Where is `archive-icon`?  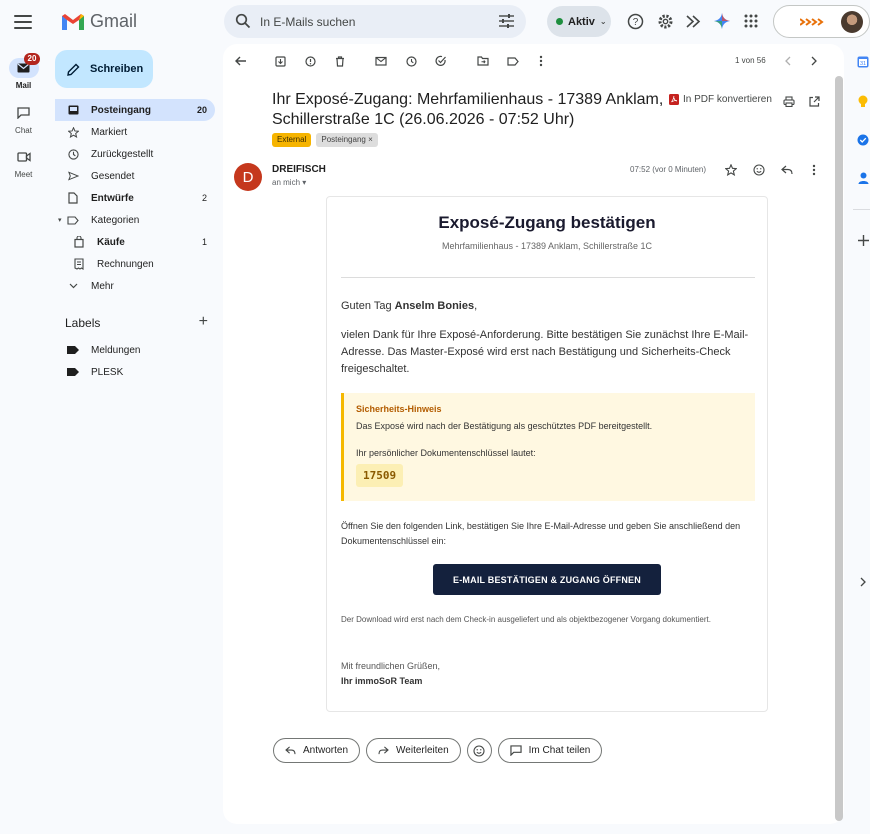 archive-icon is located at coordinates (280, 61).